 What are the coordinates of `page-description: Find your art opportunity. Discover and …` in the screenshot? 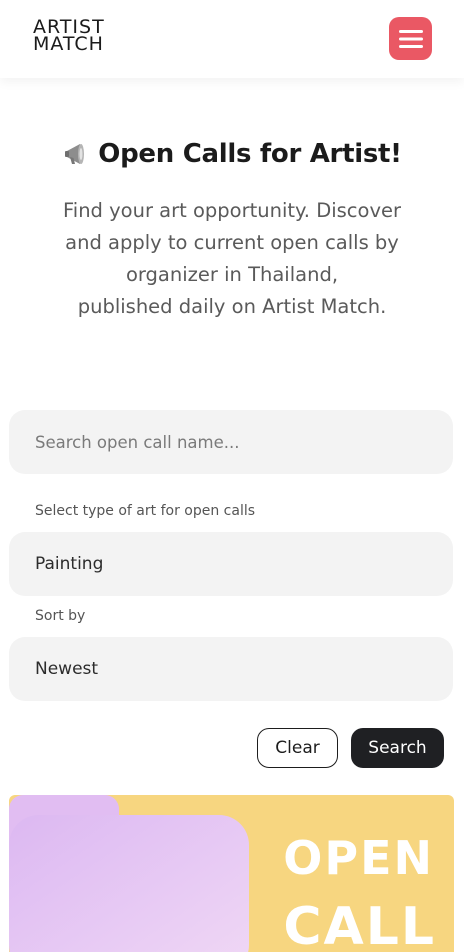 It's located at (232, 259).